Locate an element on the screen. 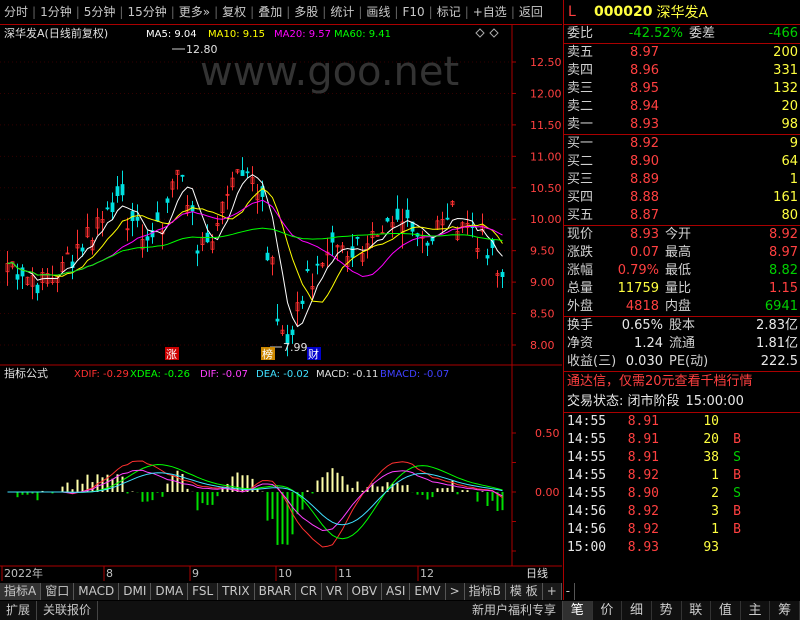 The image size is (800, 620). fin-label: 流通 is located at coordinates (682, 343).